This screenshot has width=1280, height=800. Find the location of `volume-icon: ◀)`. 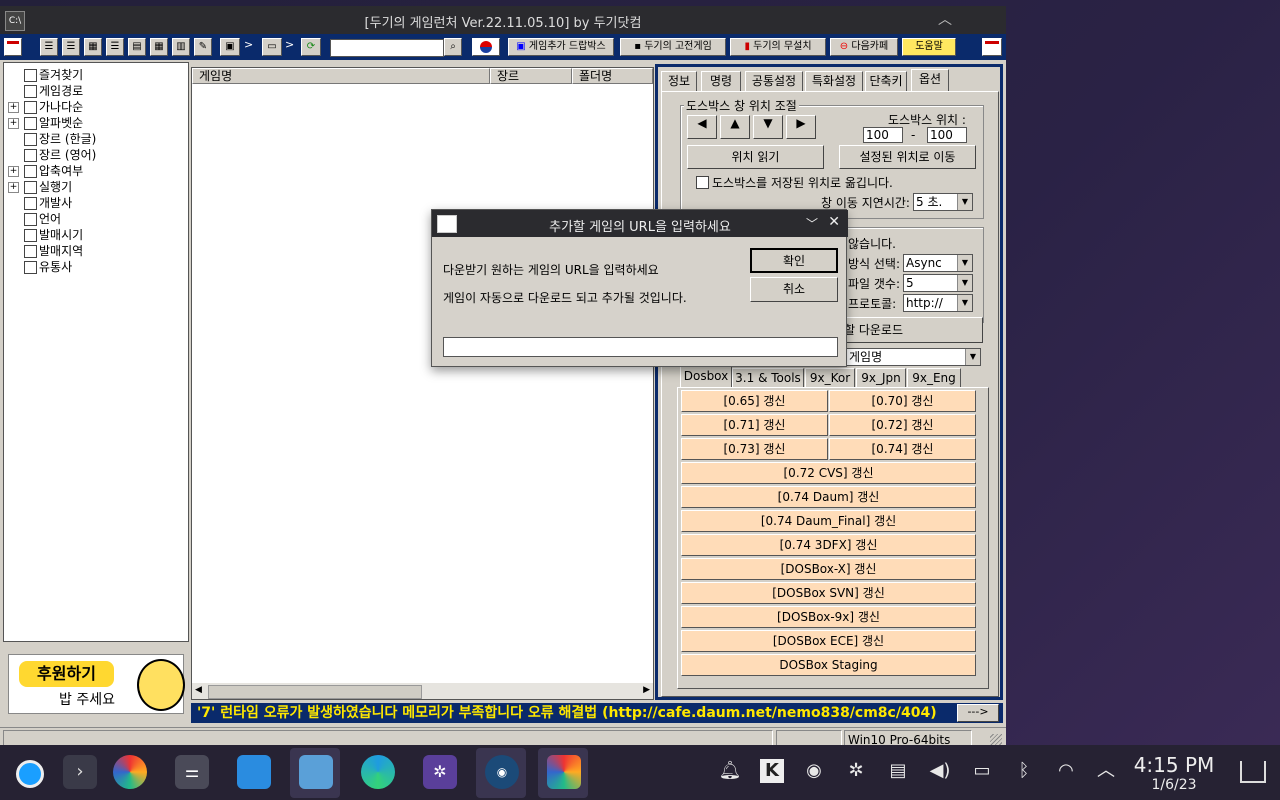

volume-icon: ◀) is located at coordinates (940, 771).